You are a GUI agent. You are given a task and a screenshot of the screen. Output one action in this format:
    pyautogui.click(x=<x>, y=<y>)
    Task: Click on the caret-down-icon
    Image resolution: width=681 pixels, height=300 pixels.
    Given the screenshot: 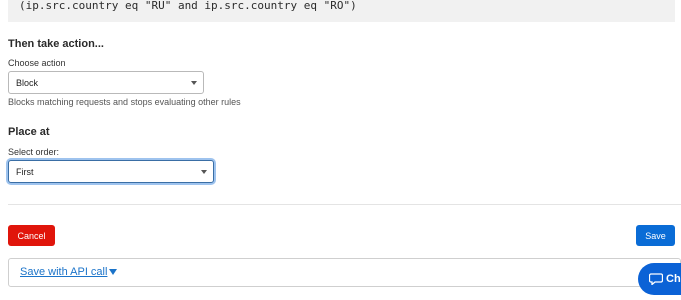 What is the action you would take?
    pyautogui.click(x=113, y=272)
    